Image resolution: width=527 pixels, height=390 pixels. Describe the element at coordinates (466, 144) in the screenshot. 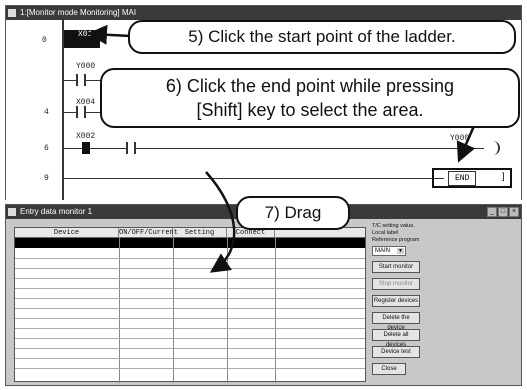

I see `step6-arrow` at that location.